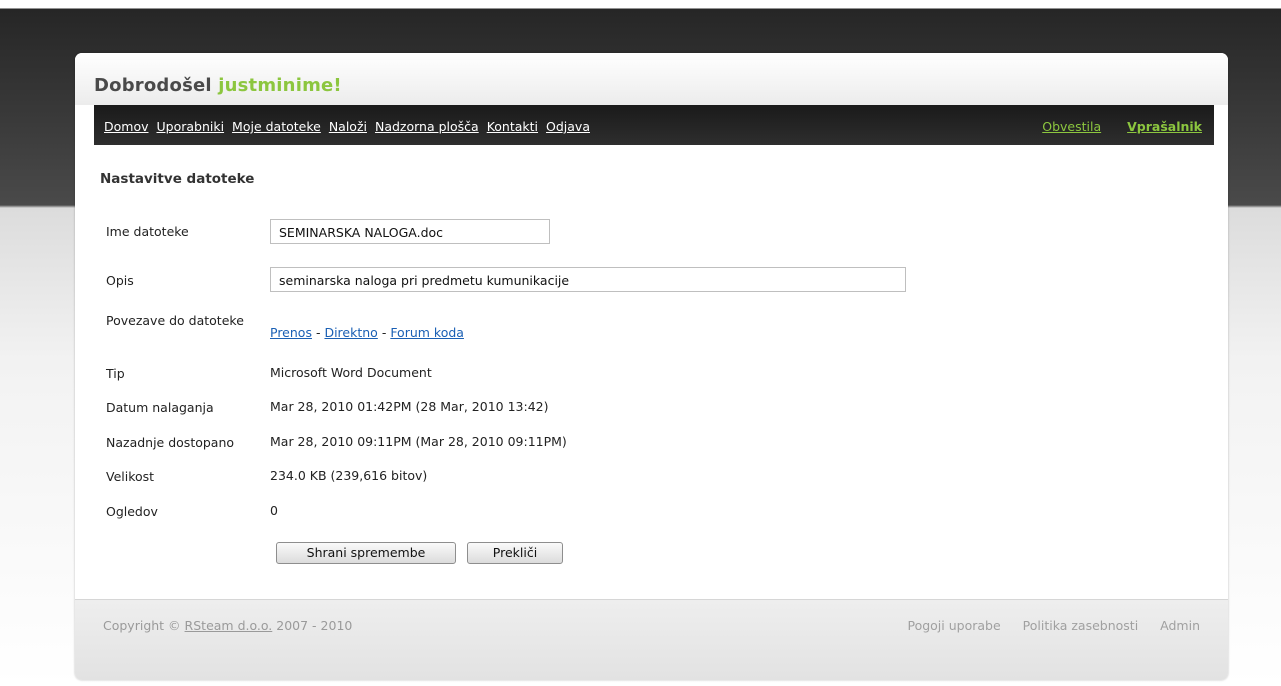 This screenshot has width=1281, height=686. What do you see at coordinates (651, 79) in the screenshot?
I see `page-header: Dobrodošel justminime!` at bounding box center [651, 79].